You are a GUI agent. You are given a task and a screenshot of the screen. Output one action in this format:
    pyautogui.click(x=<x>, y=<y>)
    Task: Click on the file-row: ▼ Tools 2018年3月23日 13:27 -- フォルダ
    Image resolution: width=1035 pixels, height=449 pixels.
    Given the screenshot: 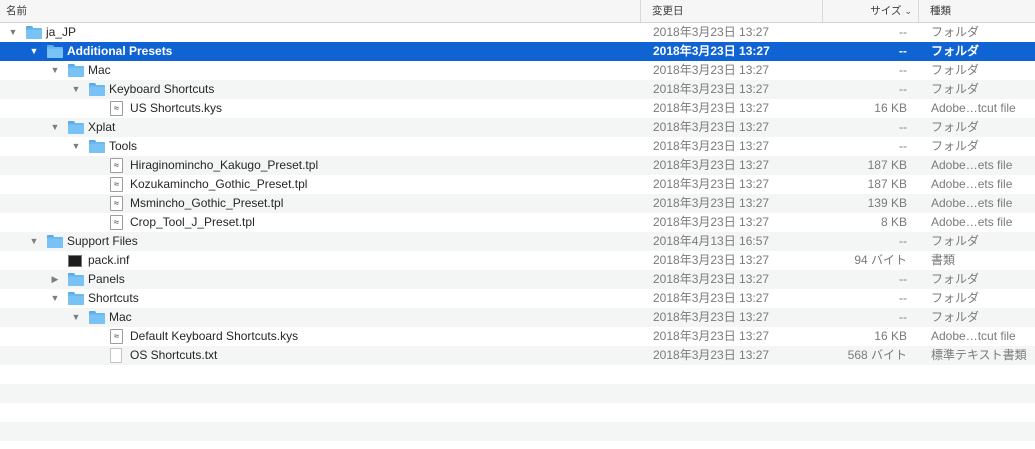 What is the action you would take?
    pyautogui.click(x=517, y=146)
    